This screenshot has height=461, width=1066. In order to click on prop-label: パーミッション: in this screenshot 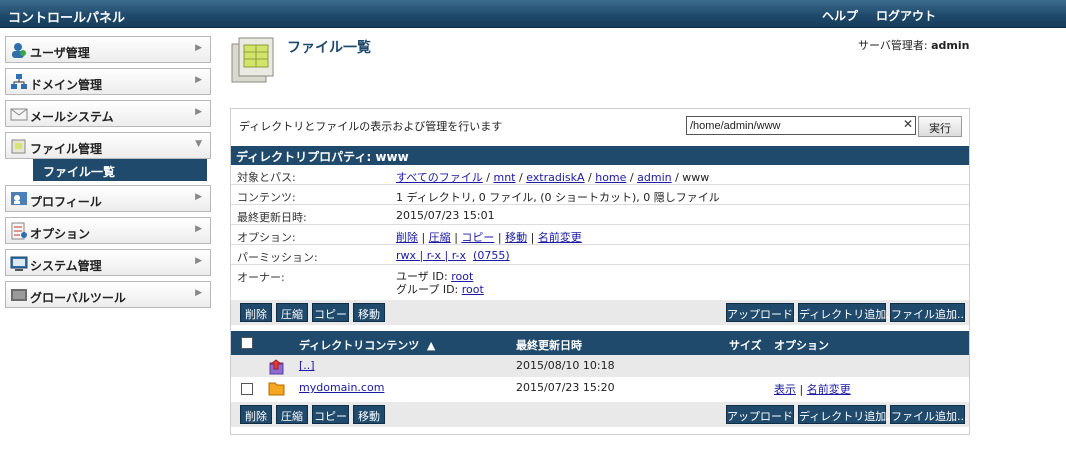, I will do `click(277, 257)`.